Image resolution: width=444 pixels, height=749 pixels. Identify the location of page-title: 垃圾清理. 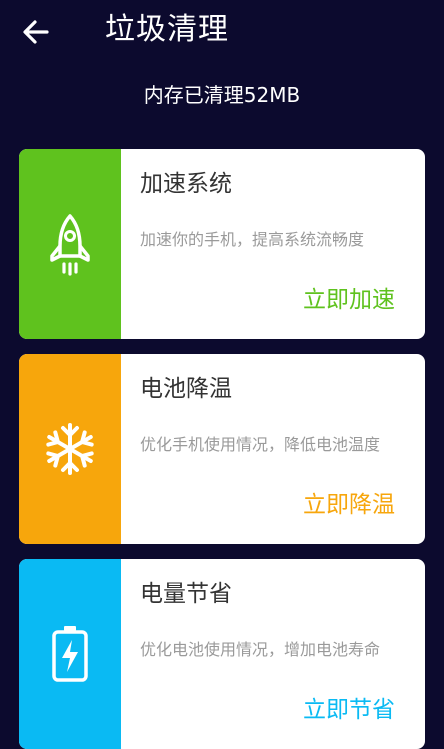
(167, 29).